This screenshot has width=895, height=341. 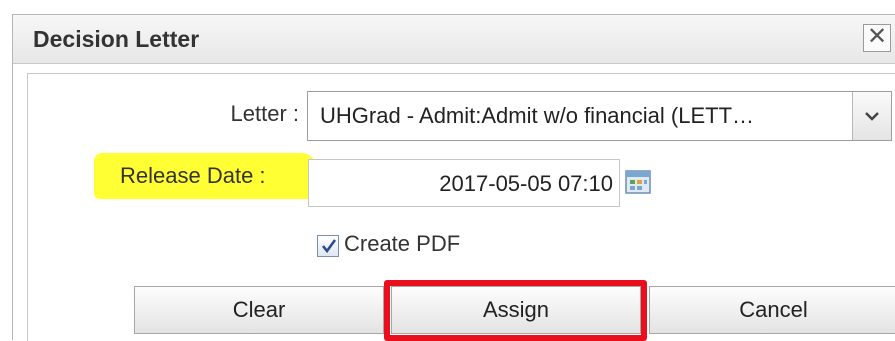 I want to click on cancel-button: Cancel, so click(x=772, y=310).